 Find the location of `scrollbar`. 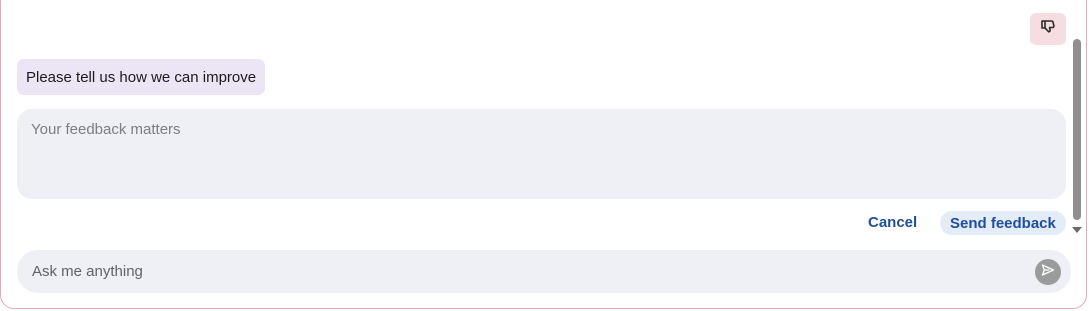

scrollbar is located at coordinates (1077, 134).